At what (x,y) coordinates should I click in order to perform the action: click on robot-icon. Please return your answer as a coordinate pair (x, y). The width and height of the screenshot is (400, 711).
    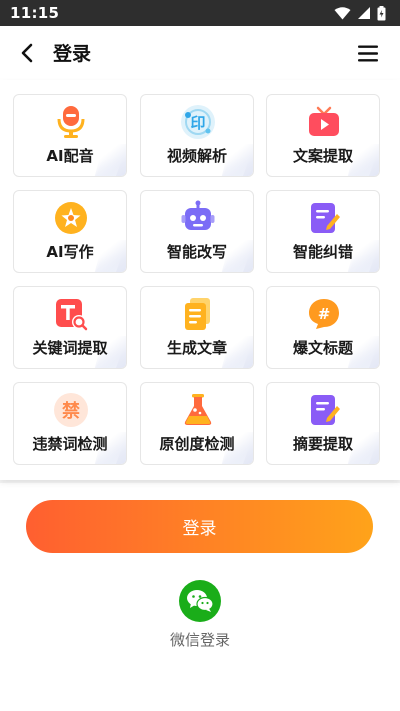
    Looking at the image, I should click on (198, 218).